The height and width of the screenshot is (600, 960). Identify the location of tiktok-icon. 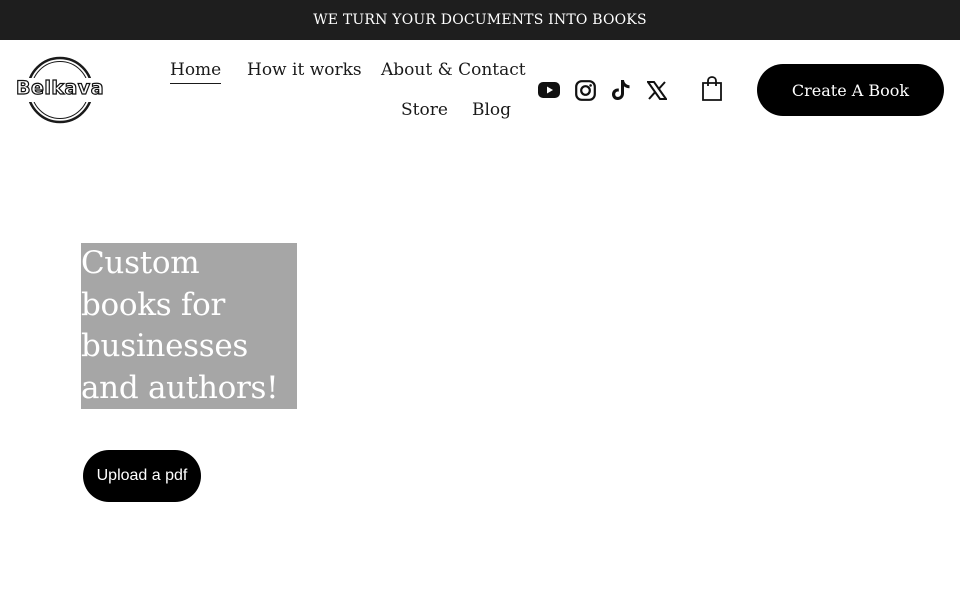
(621, 90).